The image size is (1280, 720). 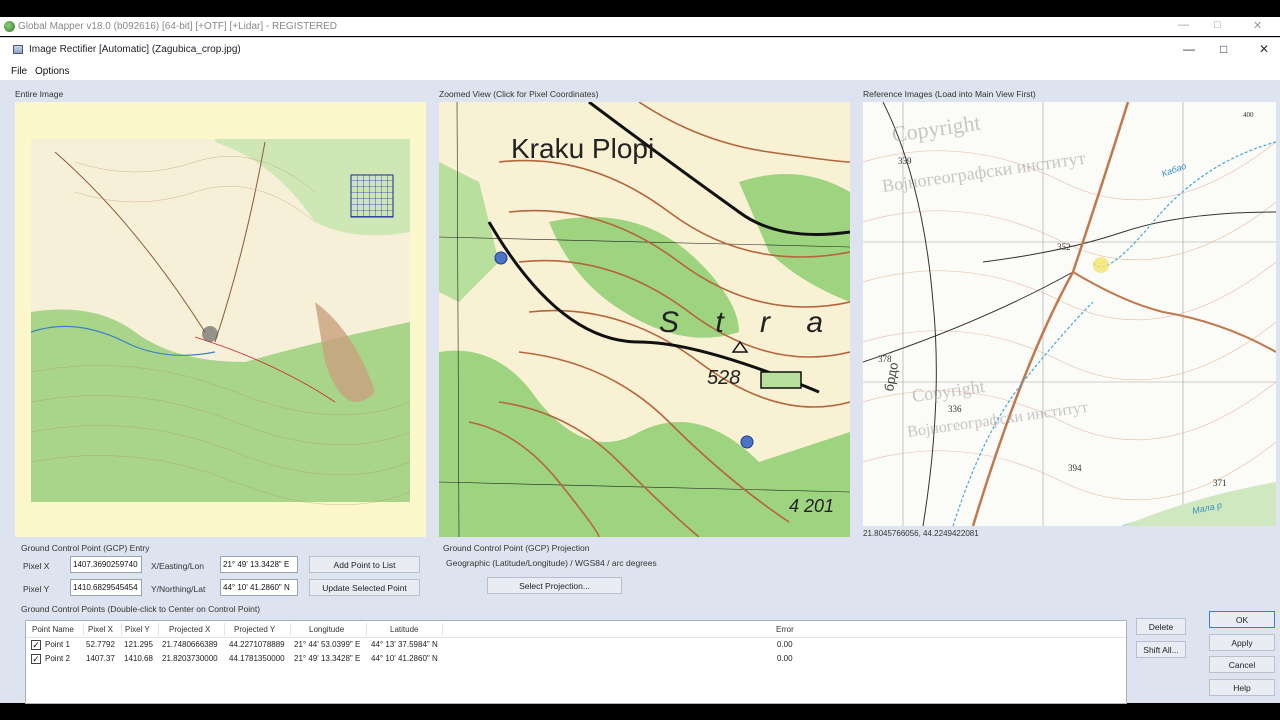 I want to click on gcp-projection-title: Ground Control Point (GCP) Projection, so click(x=516, y=548).